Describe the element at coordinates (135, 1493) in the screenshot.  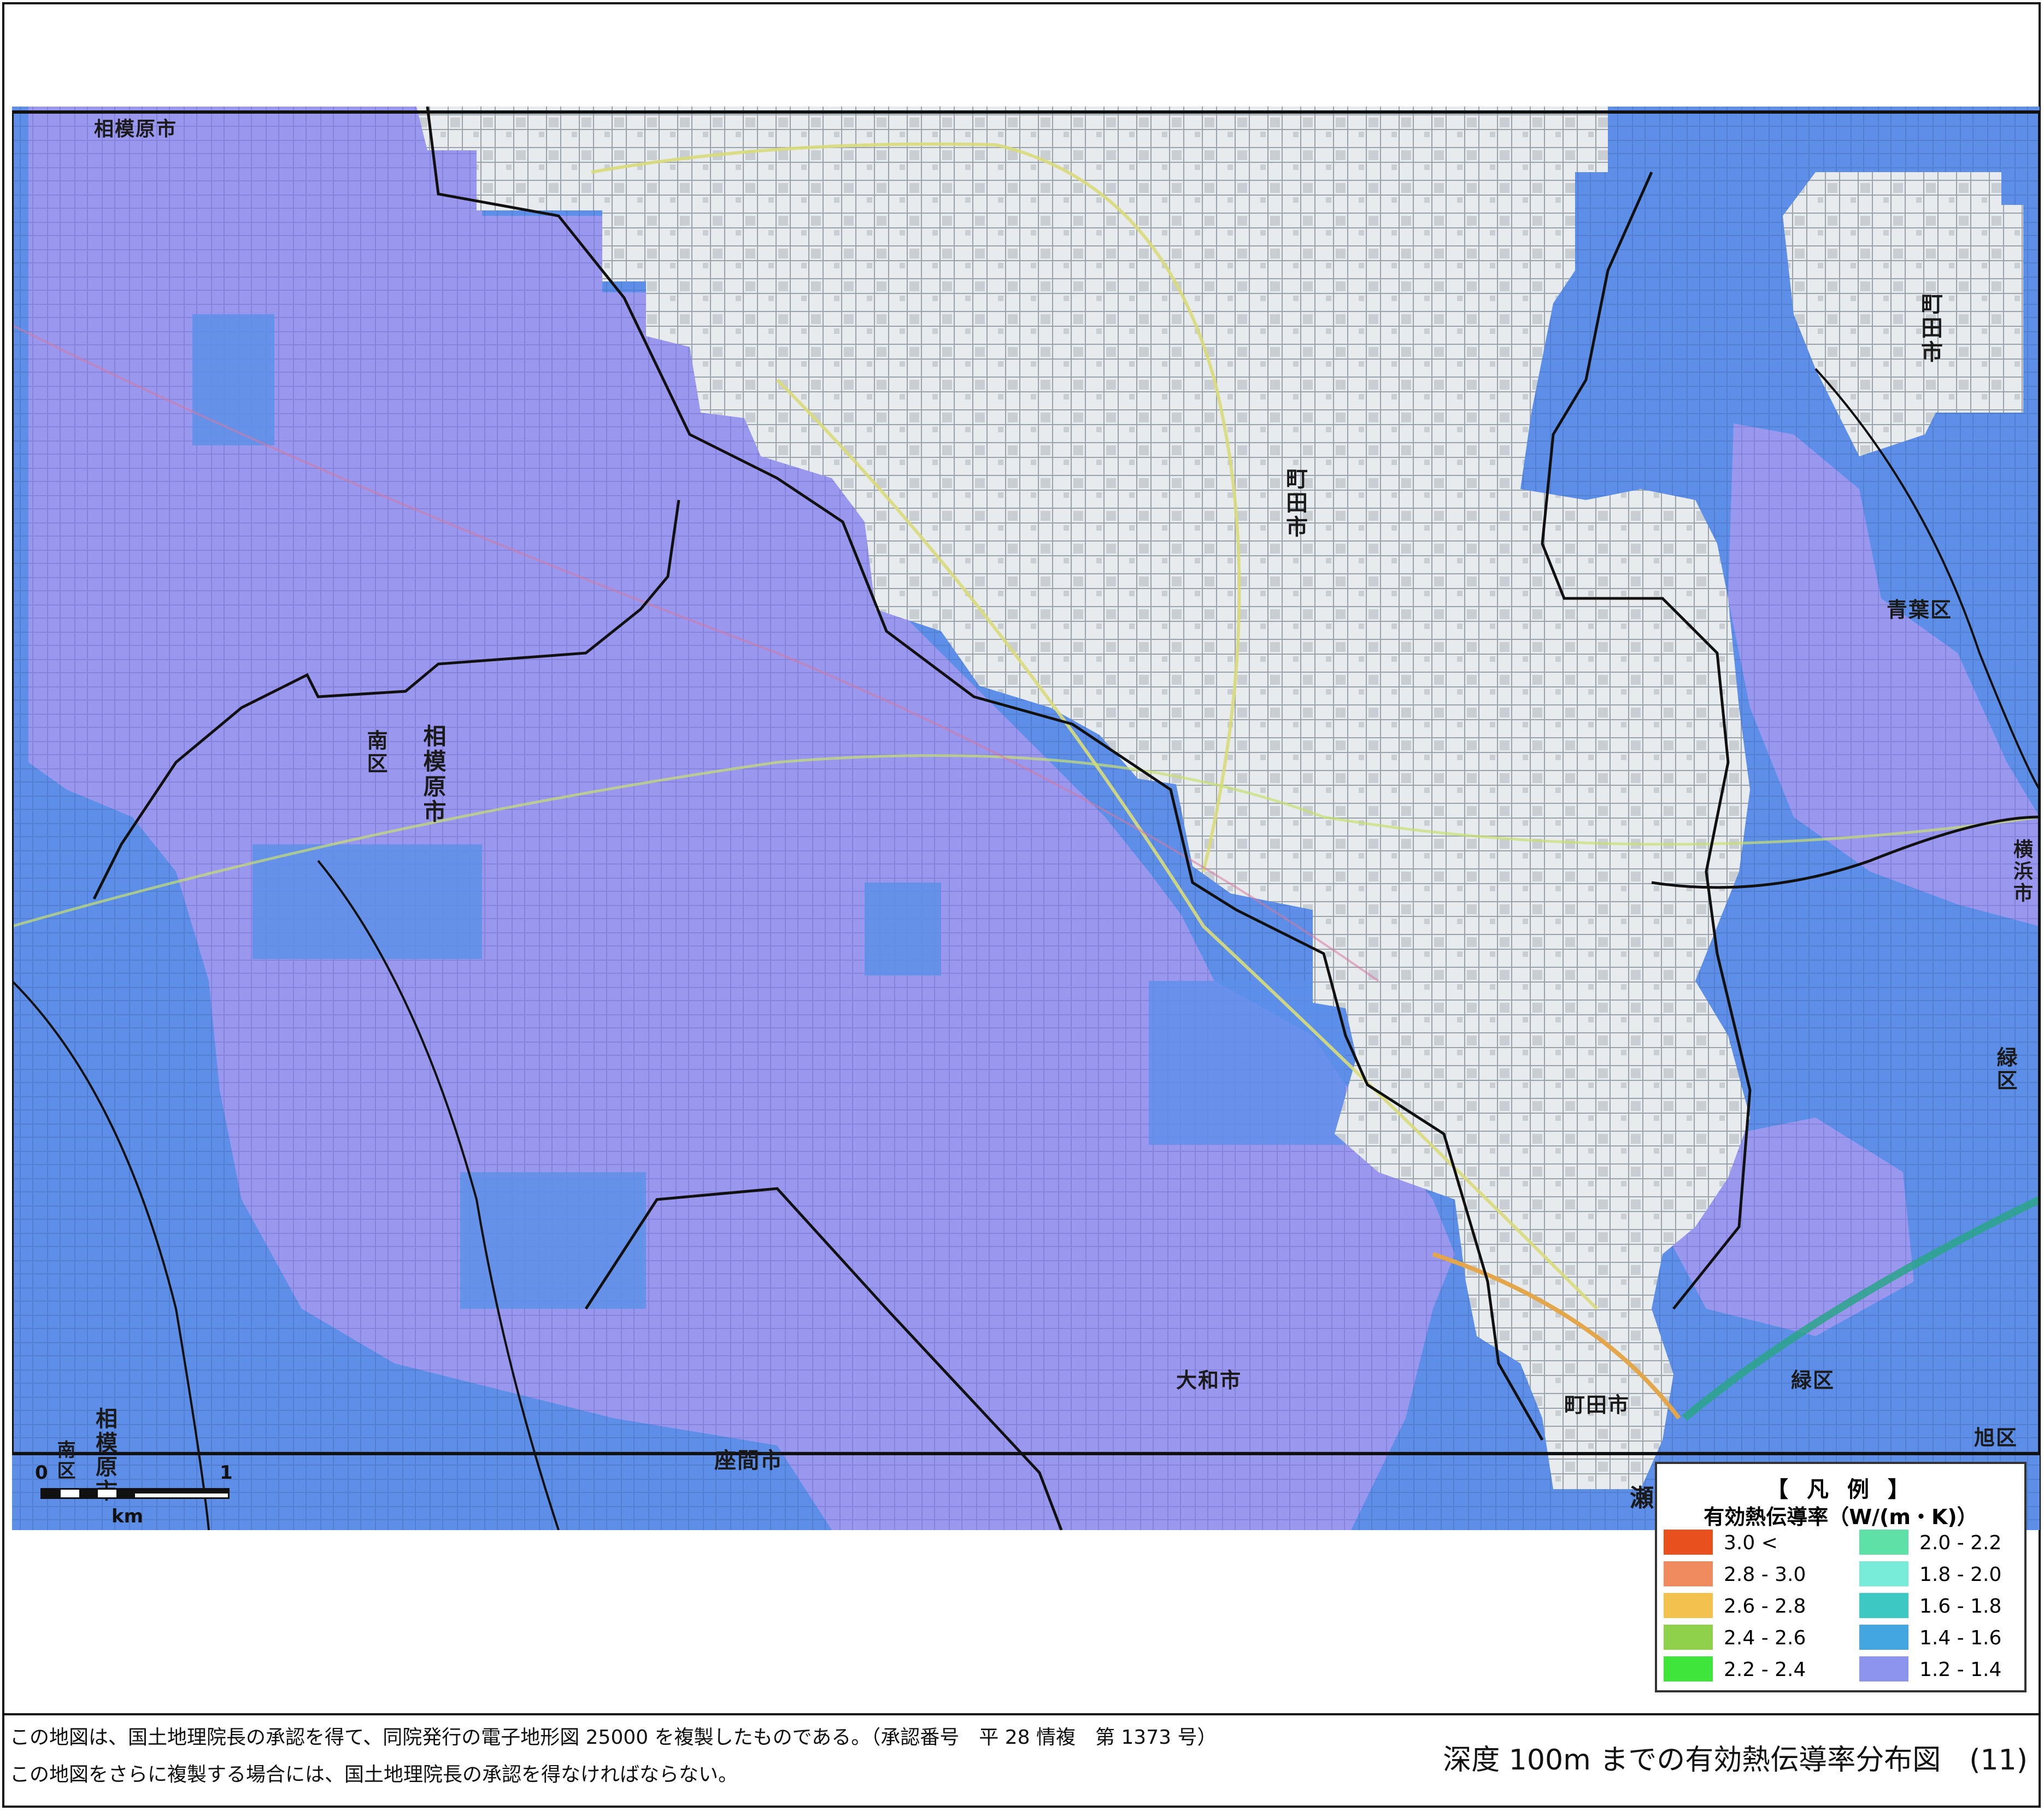
I see `scale-bar` at that location.